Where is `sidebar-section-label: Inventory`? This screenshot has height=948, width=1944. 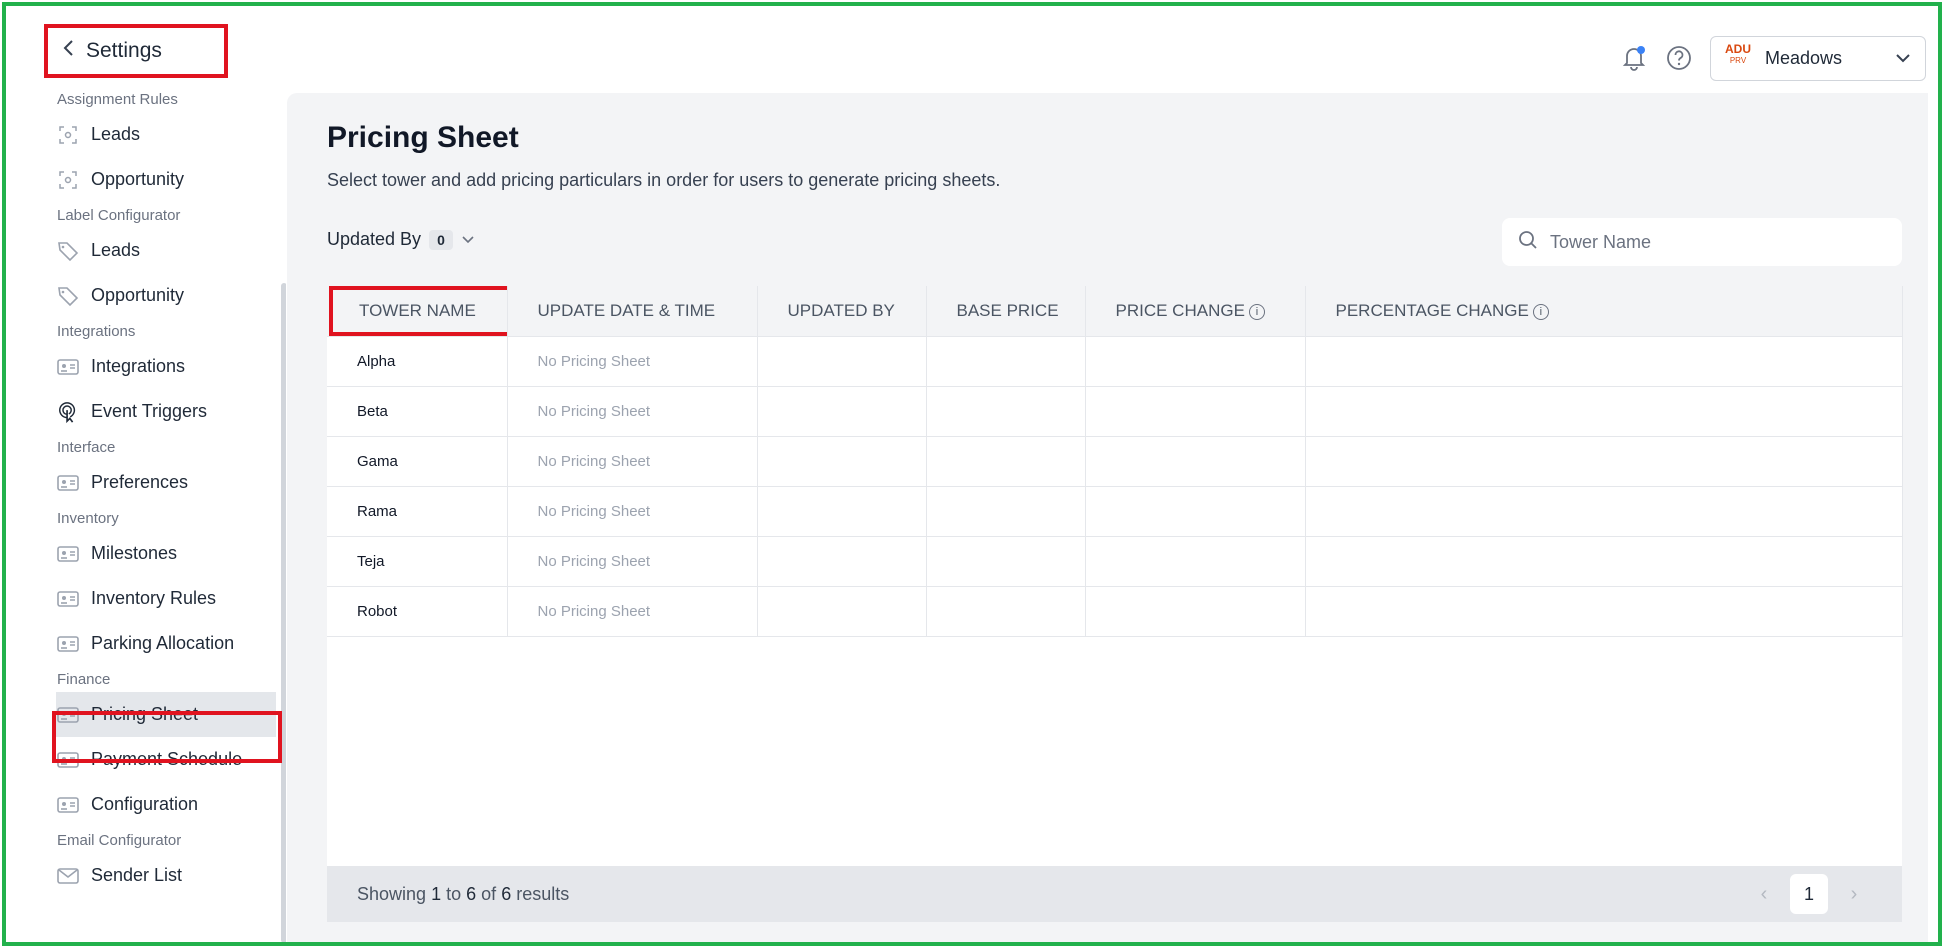 sidebar-section-label: Inventory is located at coordinates (88, 518).